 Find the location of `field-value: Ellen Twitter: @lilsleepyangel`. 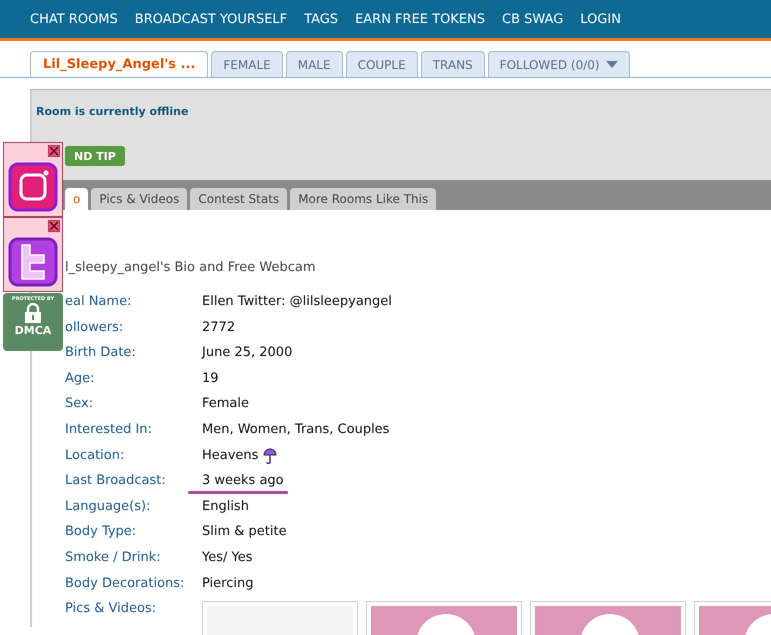

field-value: Ellen Twitter: @lilsleepyangel is located at coordinates (297, 301).